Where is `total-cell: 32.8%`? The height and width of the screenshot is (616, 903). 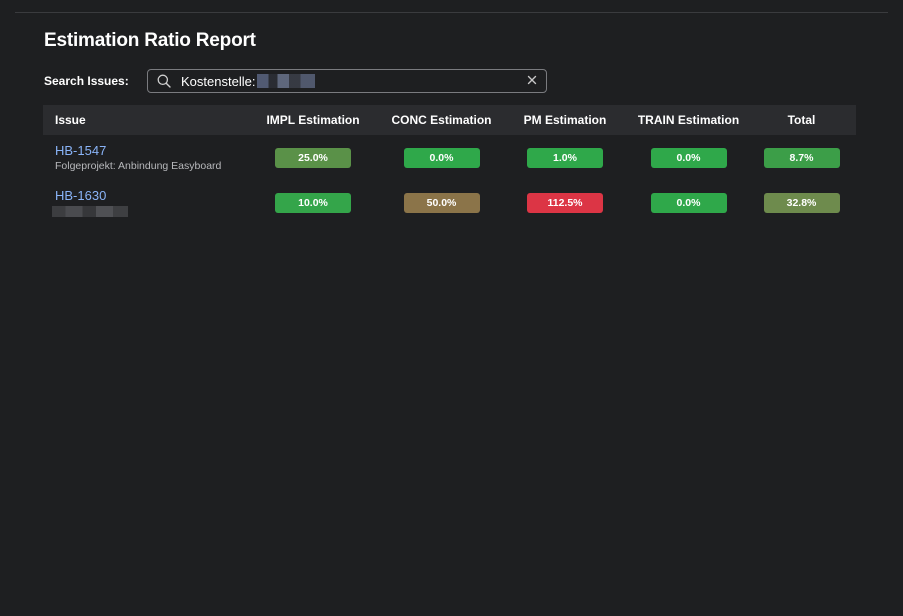
total-cell: 32.8% is located at coordinates (801, 202).